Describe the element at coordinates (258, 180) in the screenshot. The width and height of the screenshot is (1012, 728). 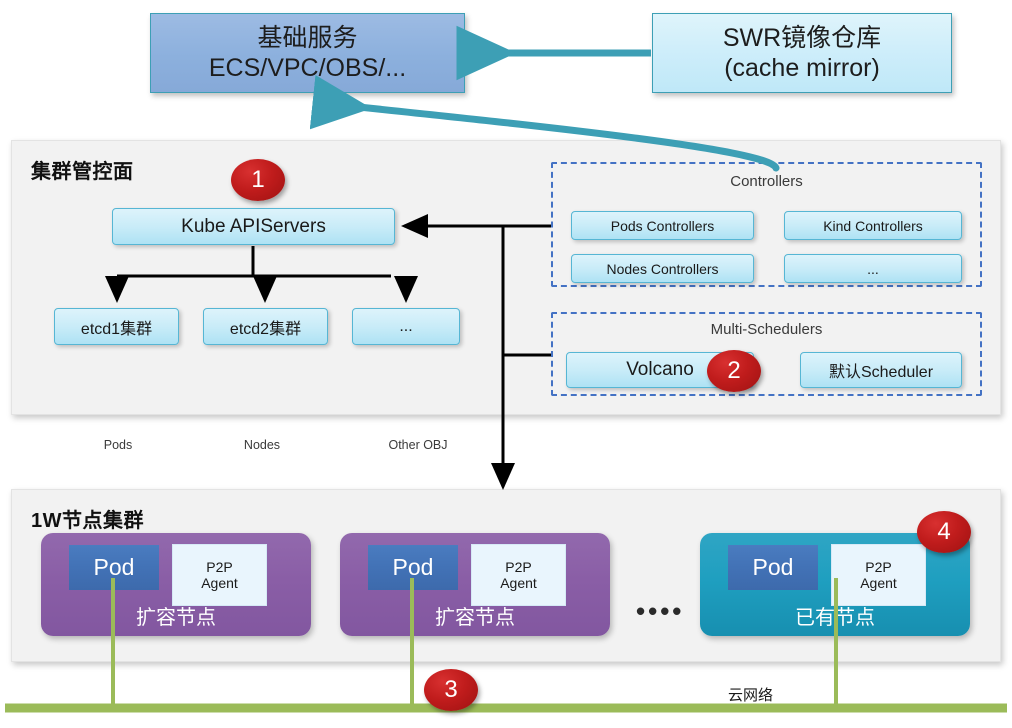
I see `badge-1: 1` at that location.